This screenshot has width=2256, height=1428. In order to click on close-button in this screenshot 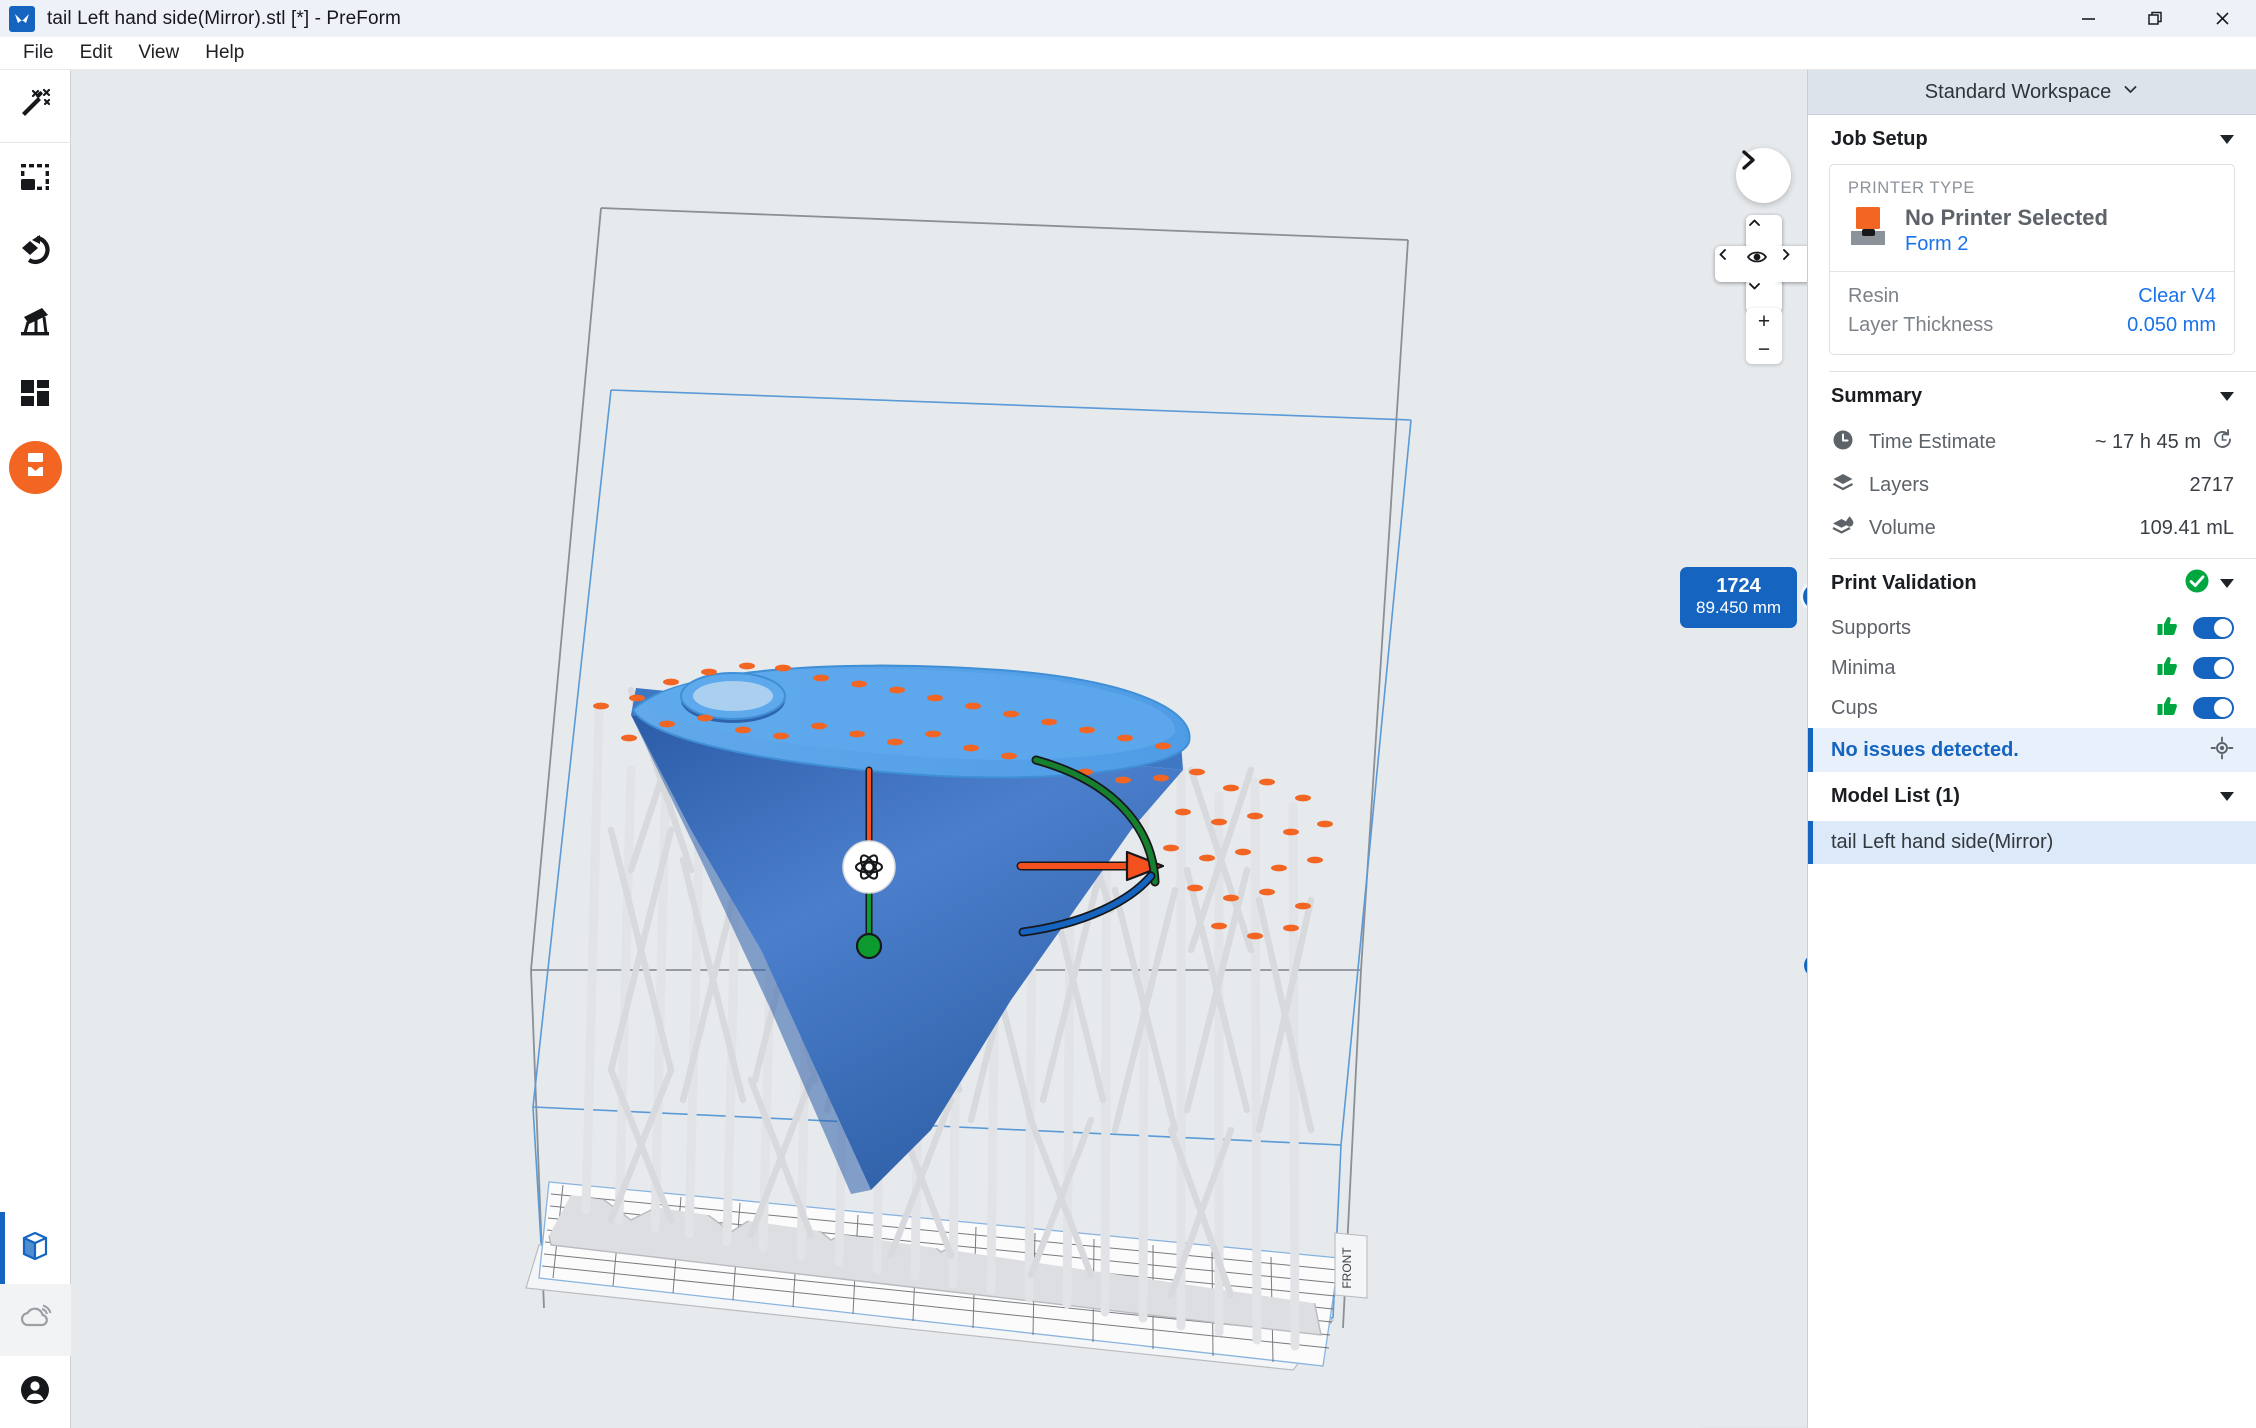, I will do `click(2222, 18)`.